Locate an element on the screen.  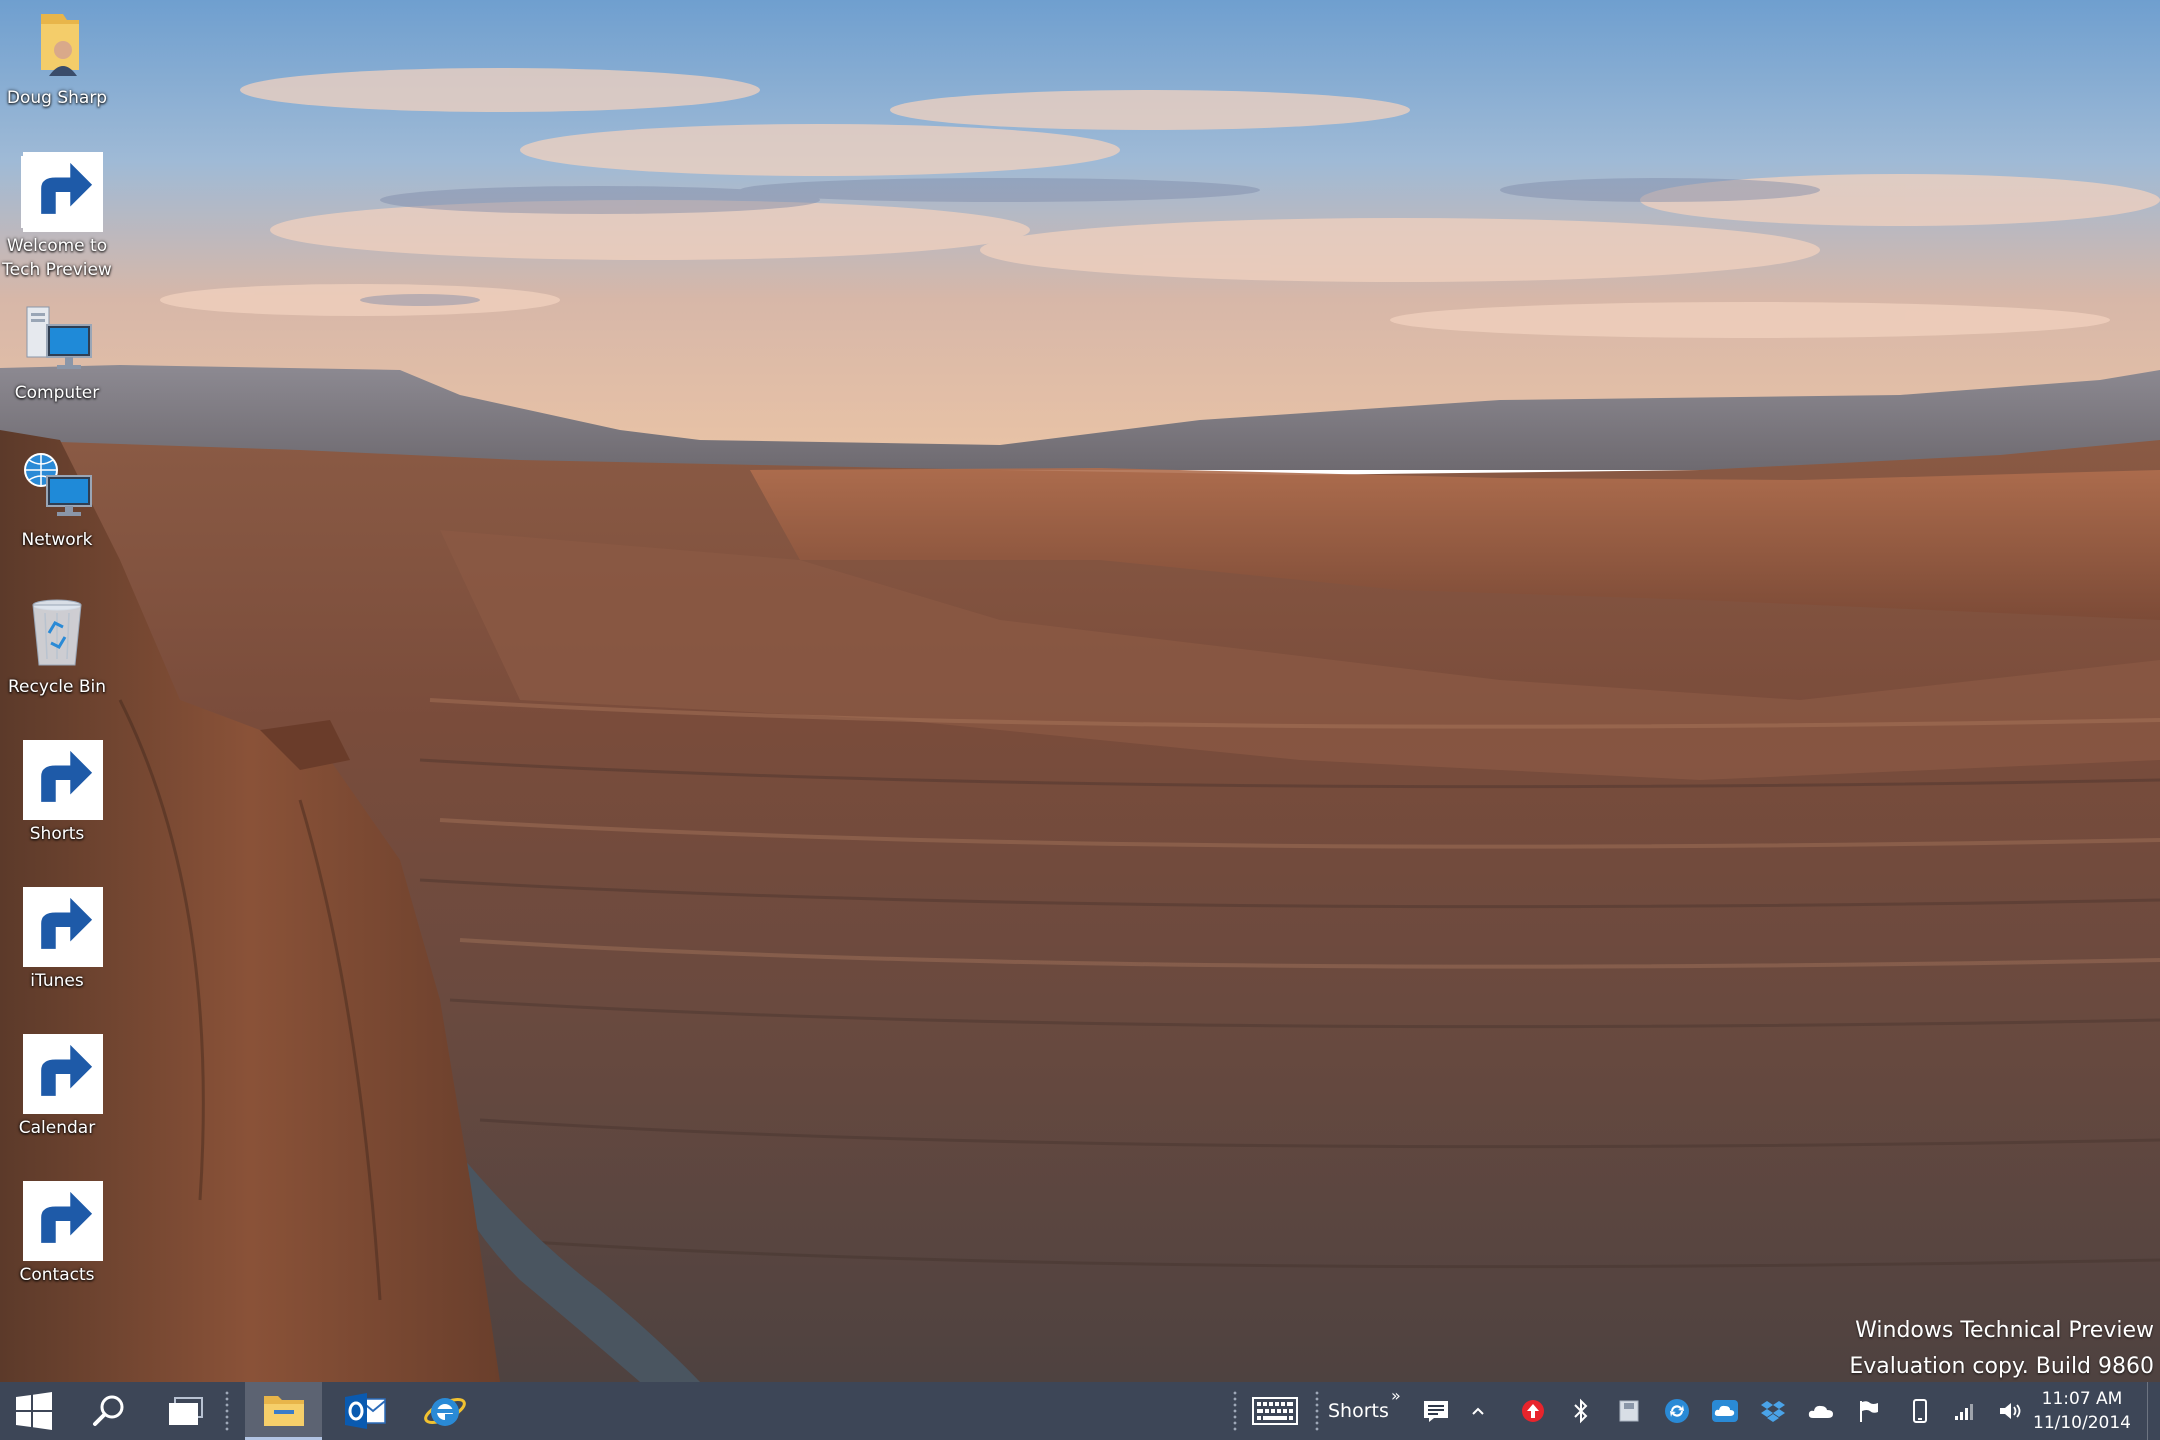
signal-button is located at coordinates (1964, 1411).